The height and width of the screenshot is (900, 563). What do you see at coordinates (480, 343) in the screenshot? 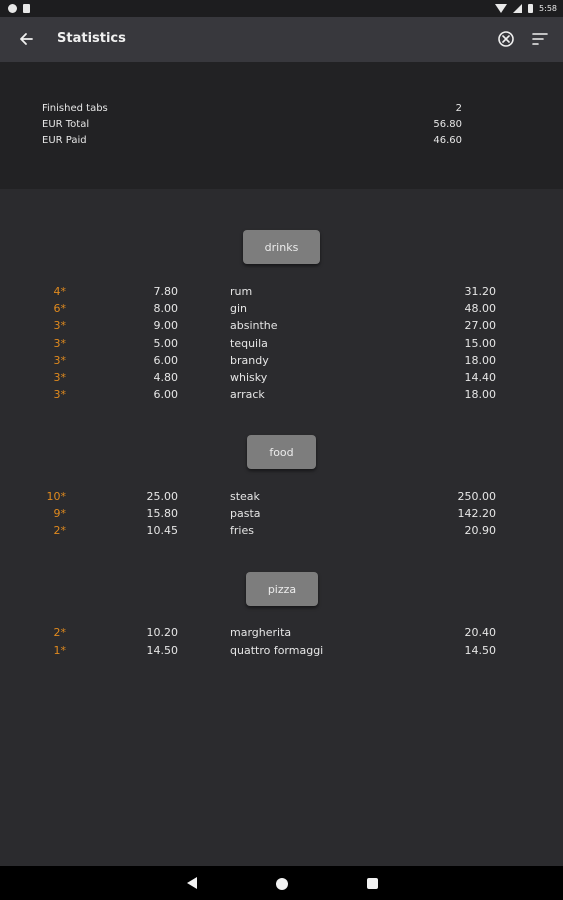
I see `item-total: 15.00` at bounding box center [480, 343].